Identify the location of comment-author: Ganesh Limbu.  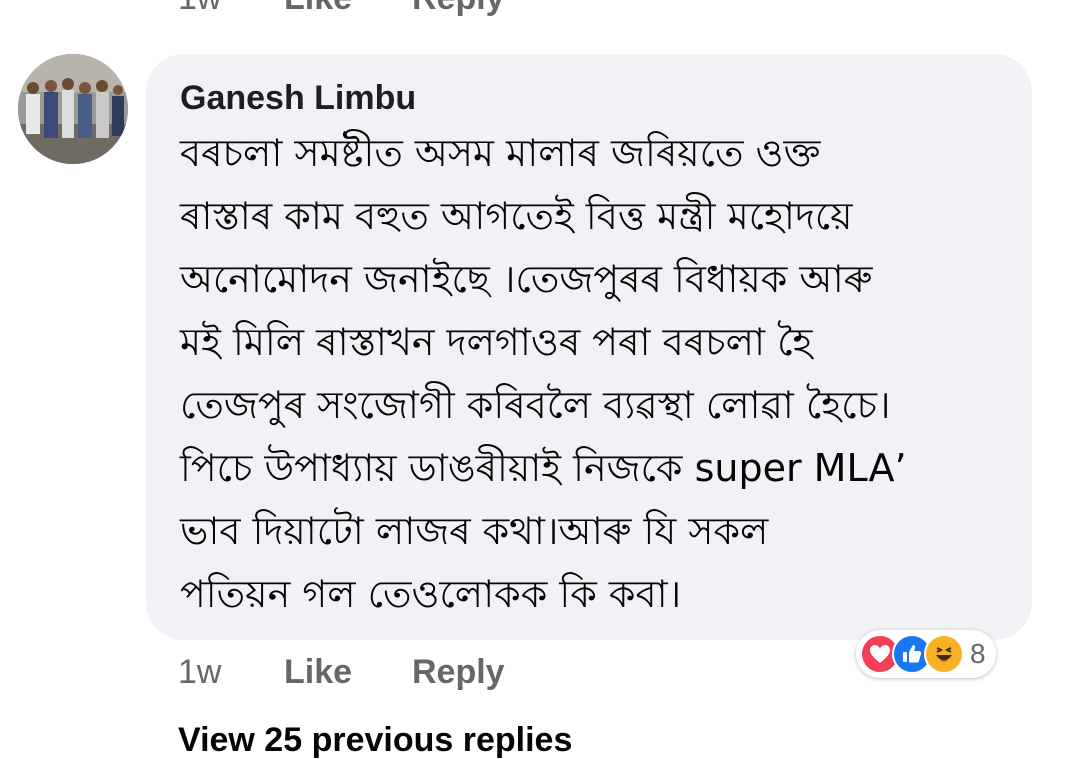
(589, 98).